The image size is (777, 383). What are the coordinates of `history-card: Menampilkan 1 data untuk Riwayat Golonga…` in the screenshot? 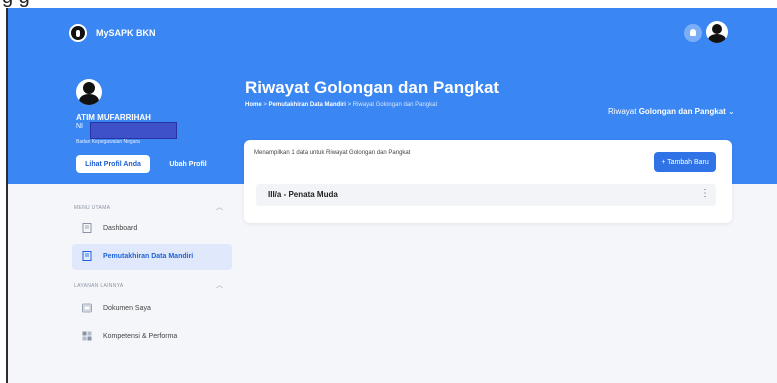 It's located at (488, 181).